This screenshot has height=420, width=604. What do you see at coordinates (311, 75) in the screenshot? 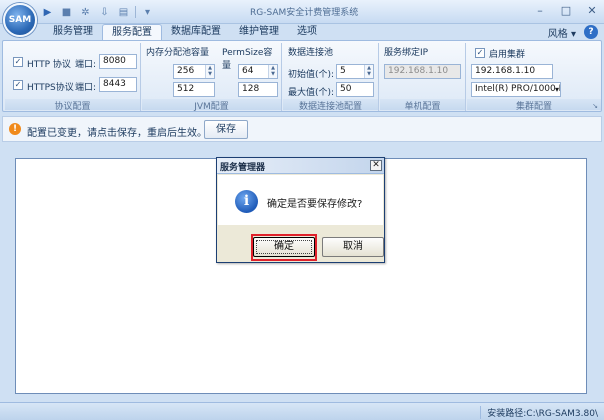
I see `initial-value-label: 初始值(个):` at bounding box center [311, 75].